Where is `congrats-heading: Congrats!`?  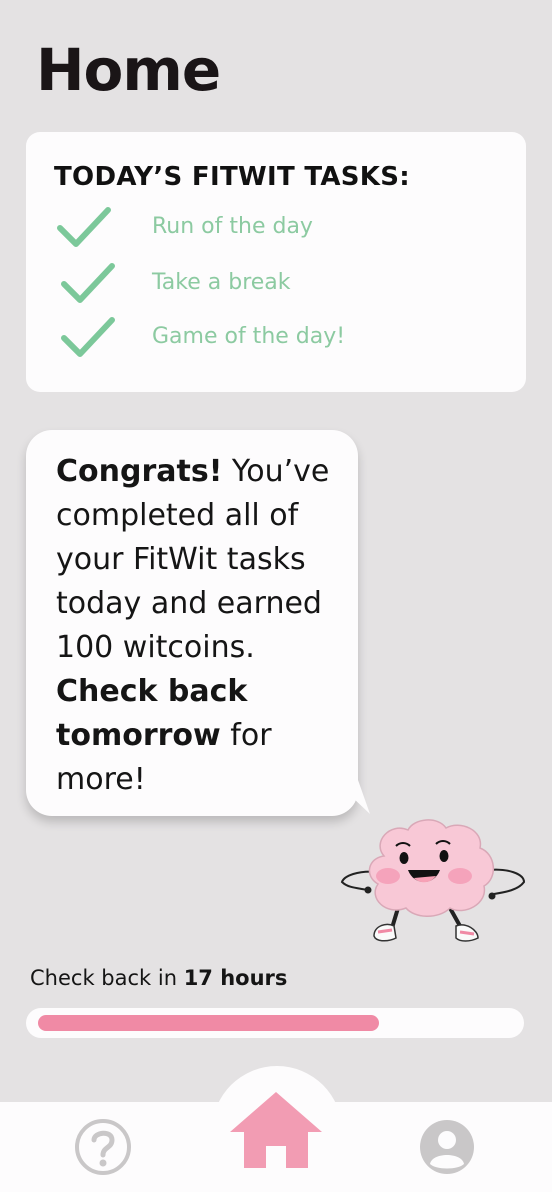
congrats-heading: Congrats! is located at coordinates (139, 471).